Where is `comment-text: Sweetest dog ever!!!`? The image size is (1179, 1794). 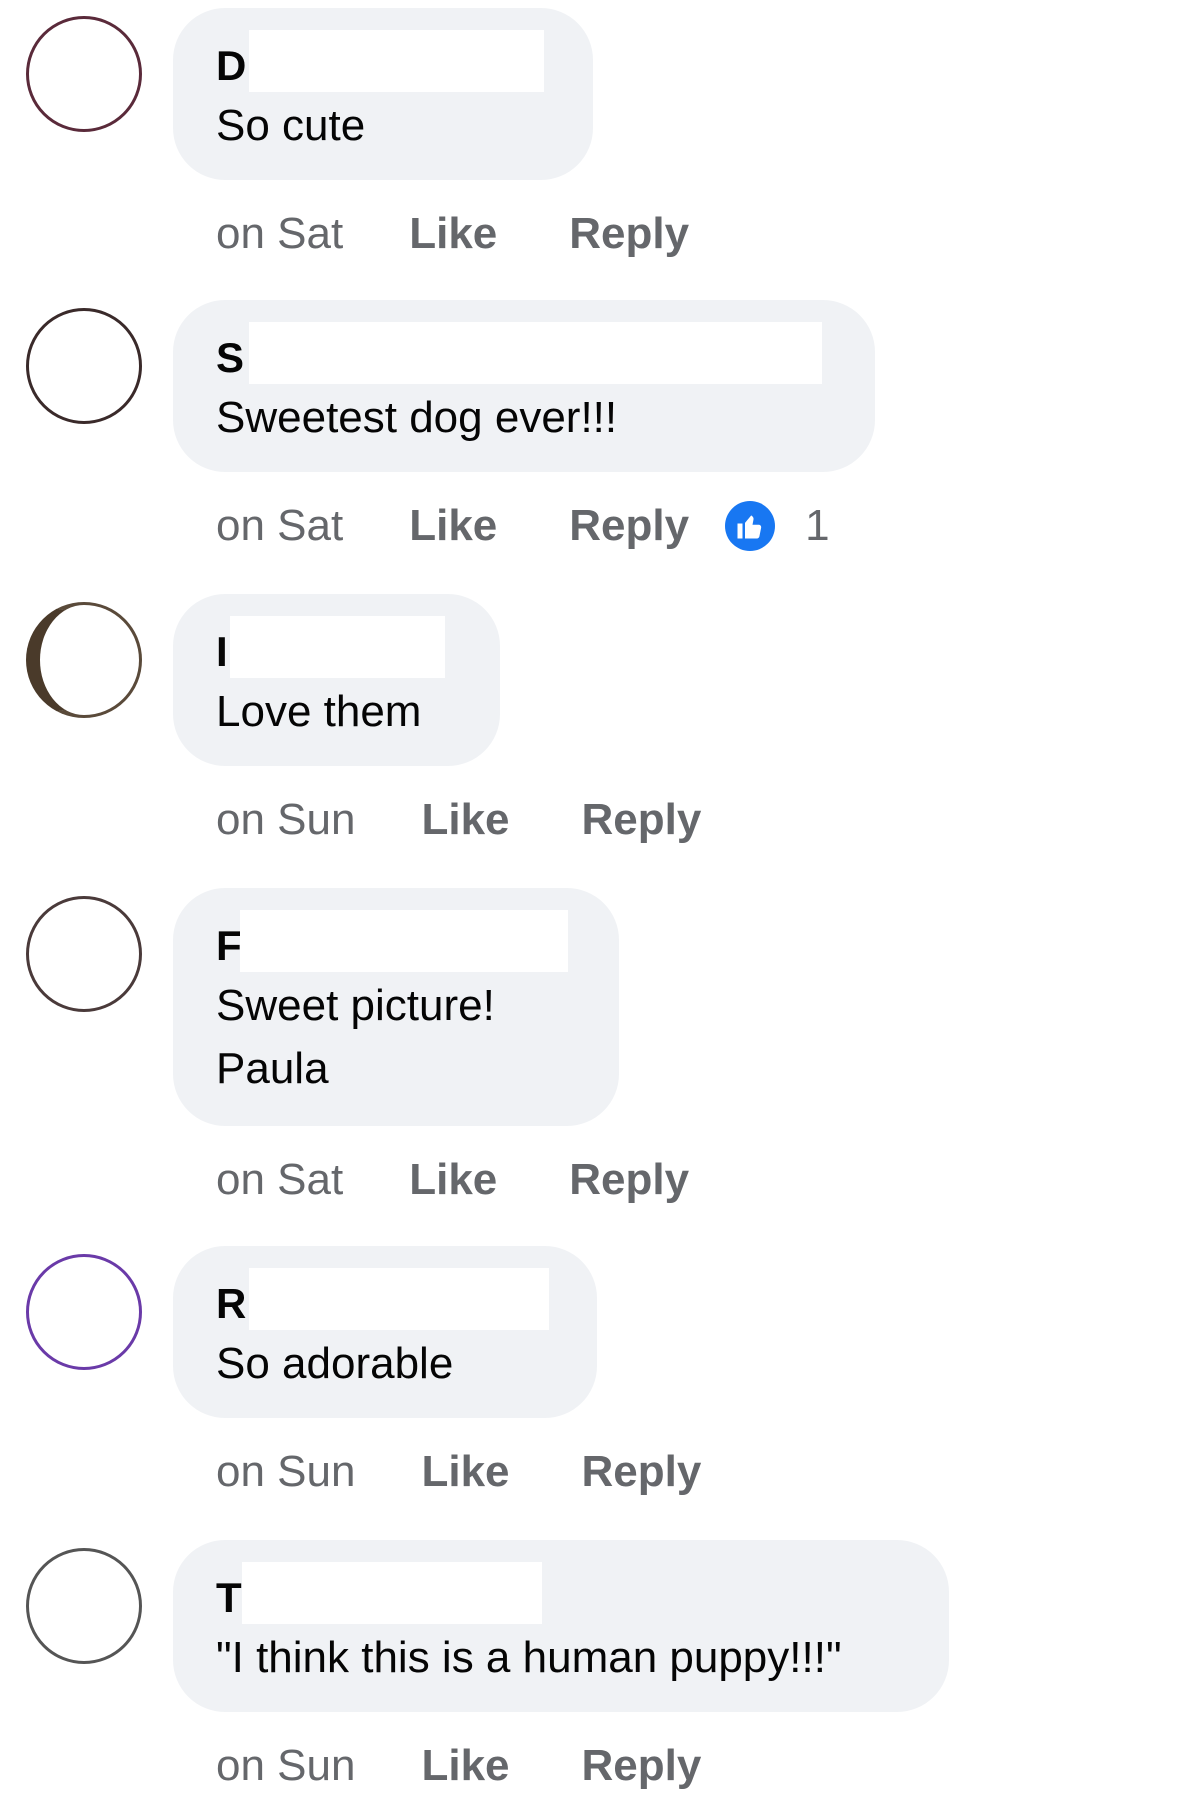
comment-text: Sweetest dog ever!!! is located at coordinates (417, 417).